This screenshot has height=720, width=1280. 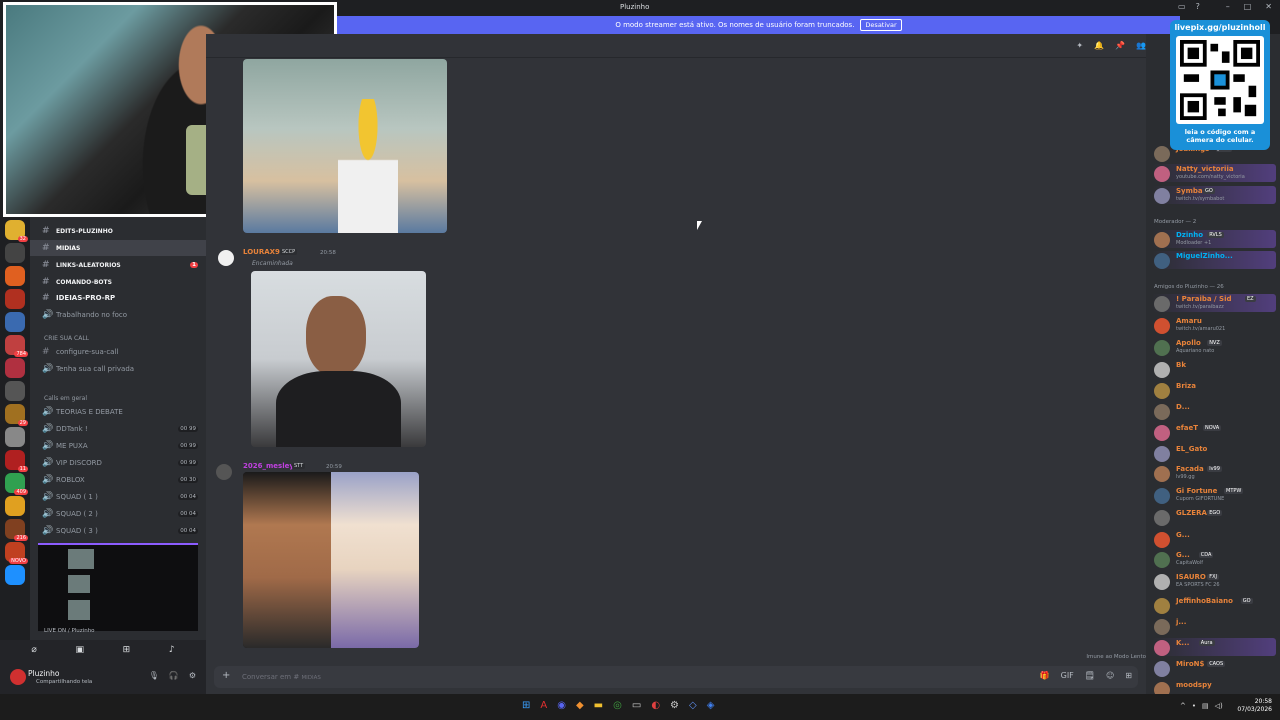 What do you see at coordinates (174, 675) in the screenshot?
I see `headset-icon: 🎧` at bounding box center [174, 675].